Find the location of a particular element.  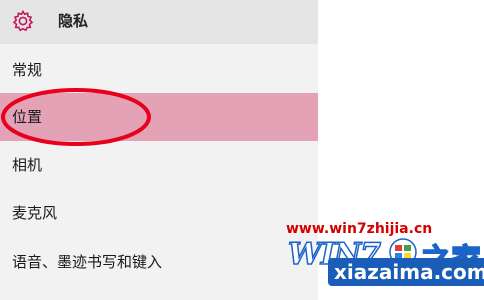

page-title: 隐私 is located at coordinates (73, 21).